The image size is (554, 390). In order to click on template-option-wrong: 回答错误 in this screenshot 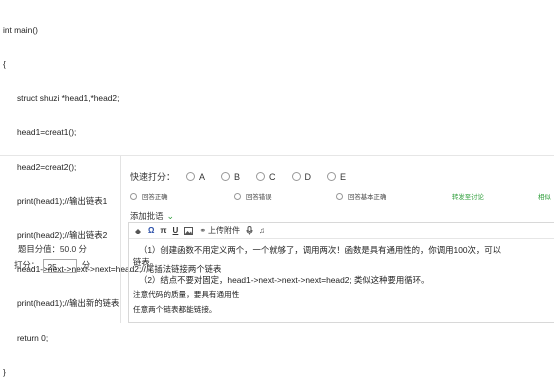, I will do `click(253, 196)`.